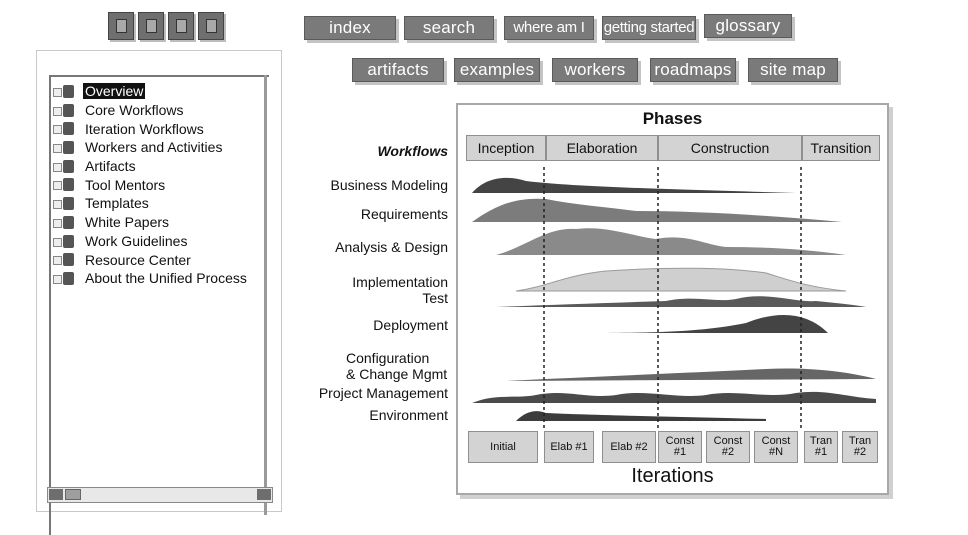 This screenshot has width=968, height=535. I want to click on iteration-tran-2: Tran #2, so click(860, 447).